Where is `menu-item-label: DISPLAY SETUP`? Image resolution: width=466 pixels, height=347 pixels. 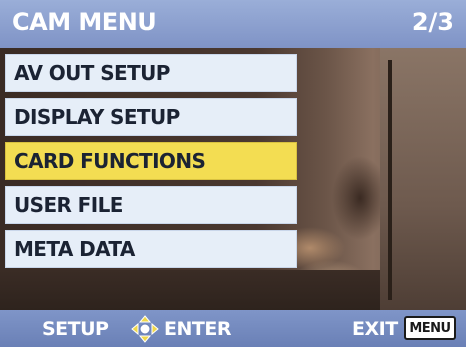 menu-item-label: DISPLAY SETUP is located at coordinates (97, 117).